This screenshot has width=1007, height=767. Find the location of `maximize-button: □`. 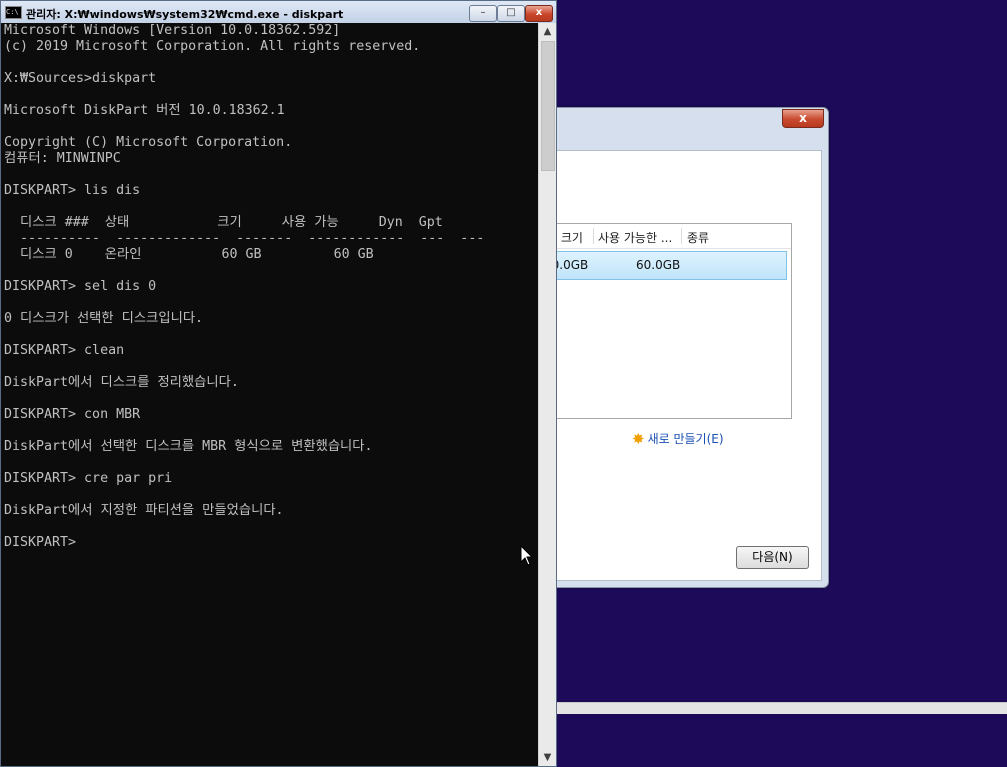

maximize-button: □ is located at coordinates (511, 13).